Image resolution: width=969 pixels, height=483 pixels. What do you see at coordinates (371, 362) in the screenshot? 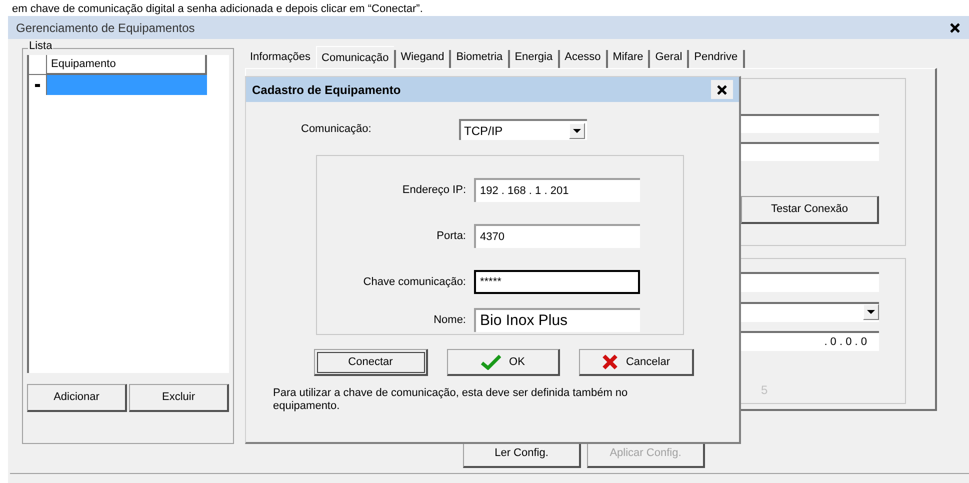
I see `connect-button: Conectar` at bounding box center [371, 362].